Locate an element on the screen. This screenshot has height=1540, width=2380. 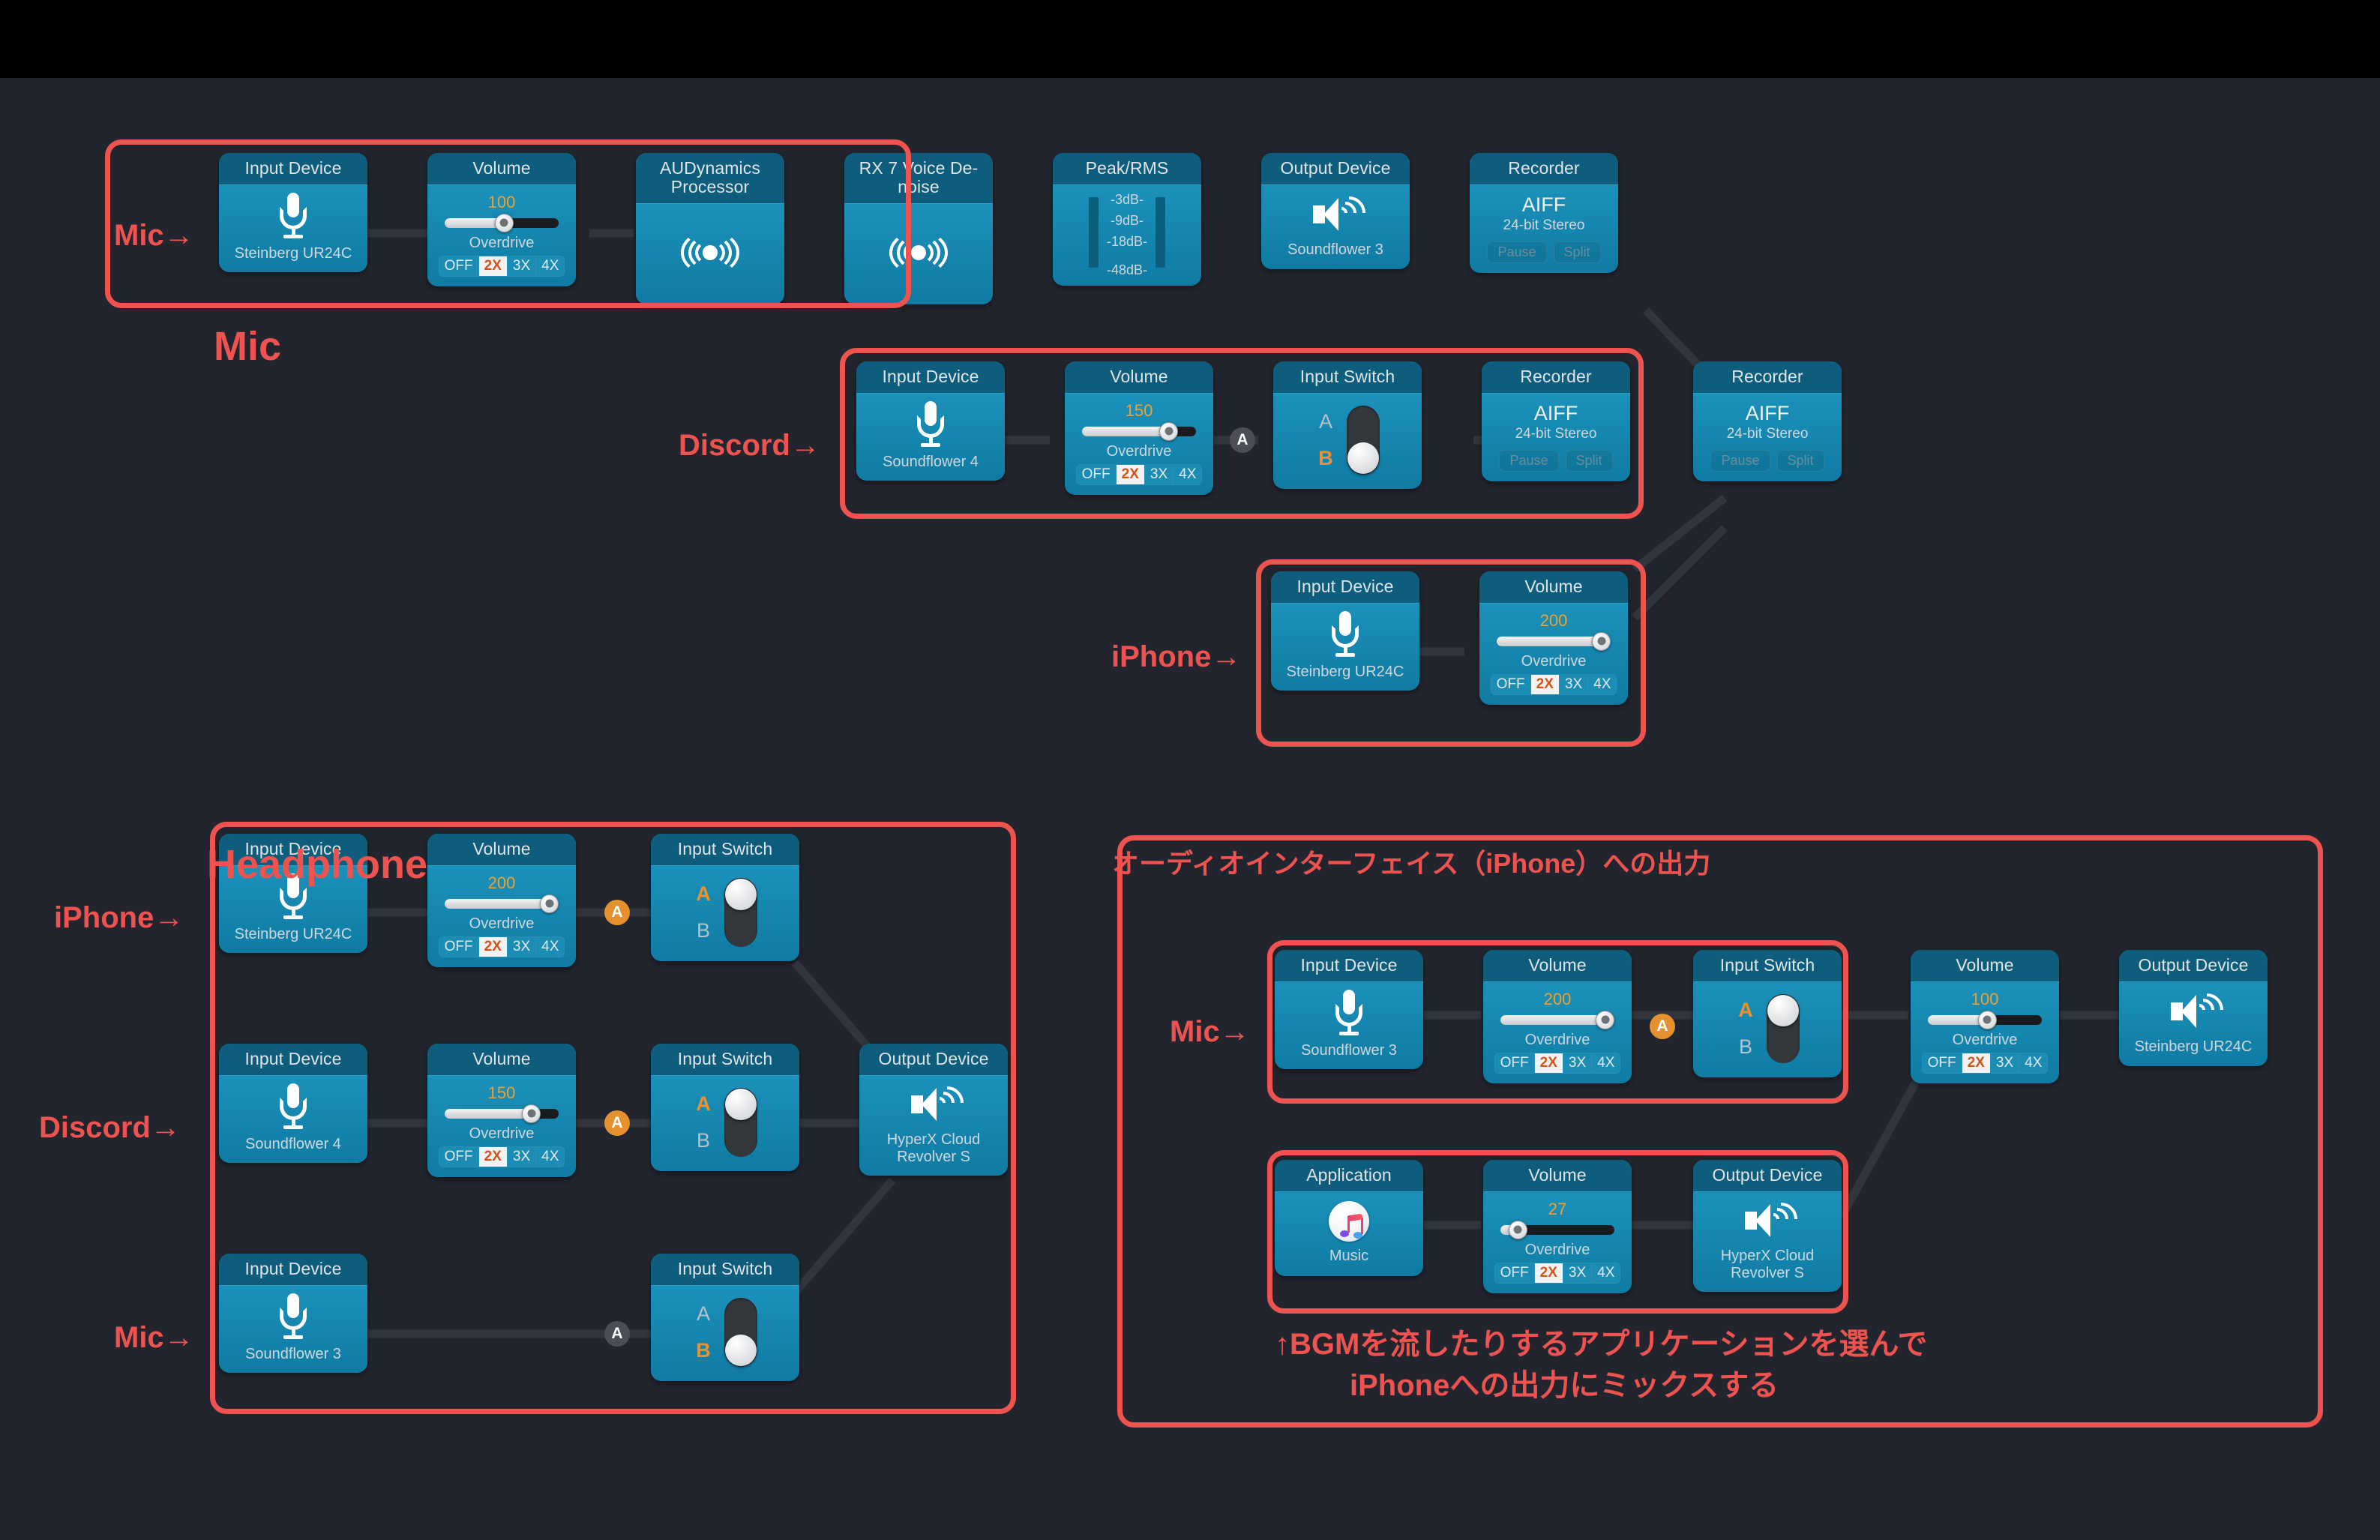
node-body: 150 Overdrive OFF 2X 3X 4X is located at coordinates (1139, 444).